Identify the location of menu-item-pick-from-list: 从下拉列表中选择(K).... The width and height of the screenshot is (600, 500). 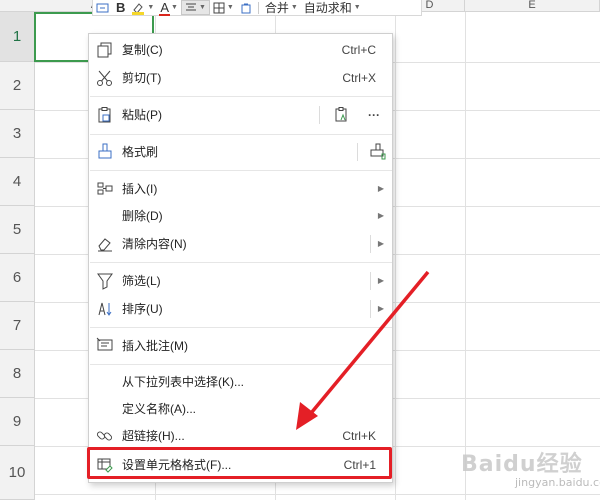
(240, 382).